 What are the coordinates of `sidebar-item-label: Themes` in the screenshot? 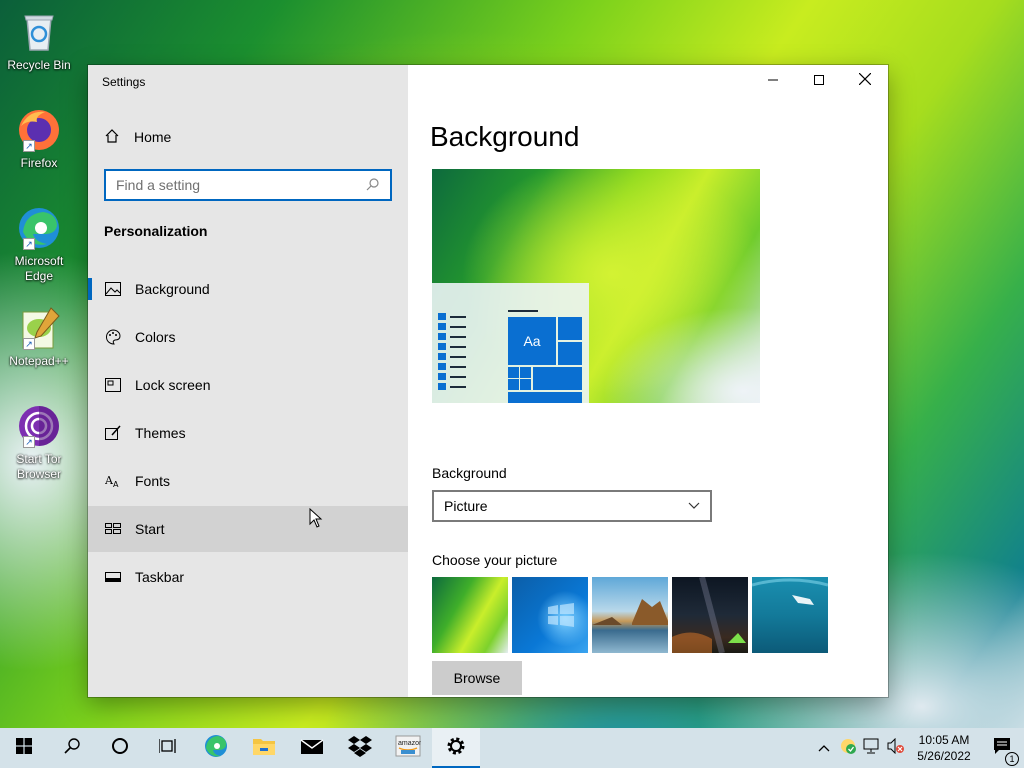 It's located at (160, 433).